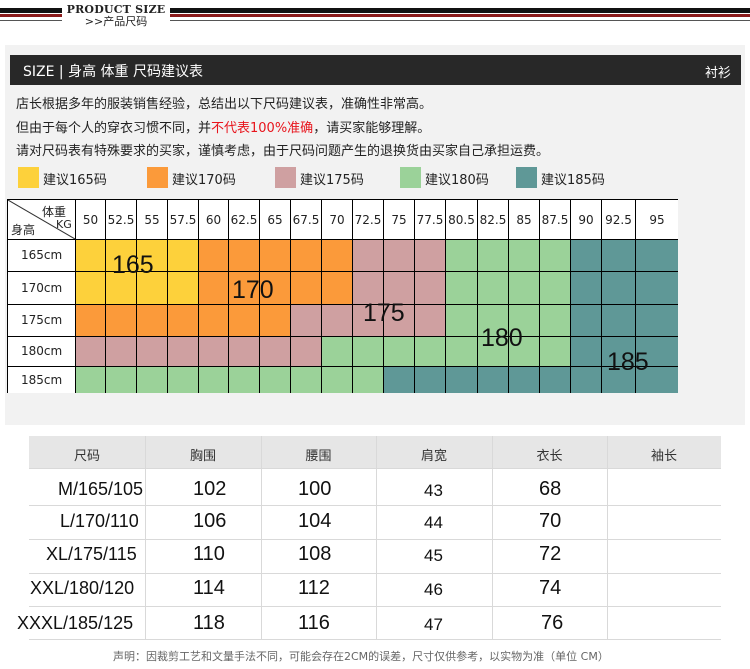 The image size is (750, 669). Describe the element at coordinates (524, 219) in the screenshot. I see `weight-header-cell: 85` at that location.